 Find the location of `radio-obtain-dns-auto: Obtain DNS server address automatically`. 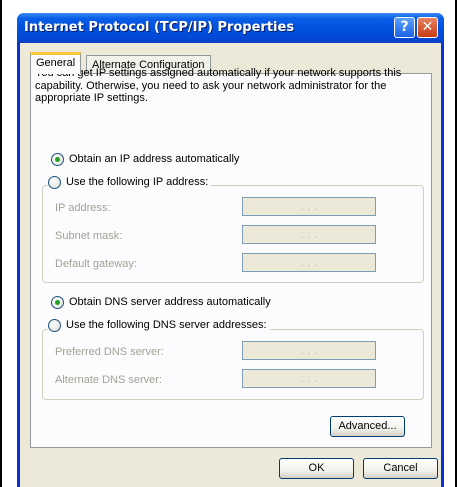

radio-obtain-dns-auto: Obtain DNS server address automatically is located at coordinates (162, 302).